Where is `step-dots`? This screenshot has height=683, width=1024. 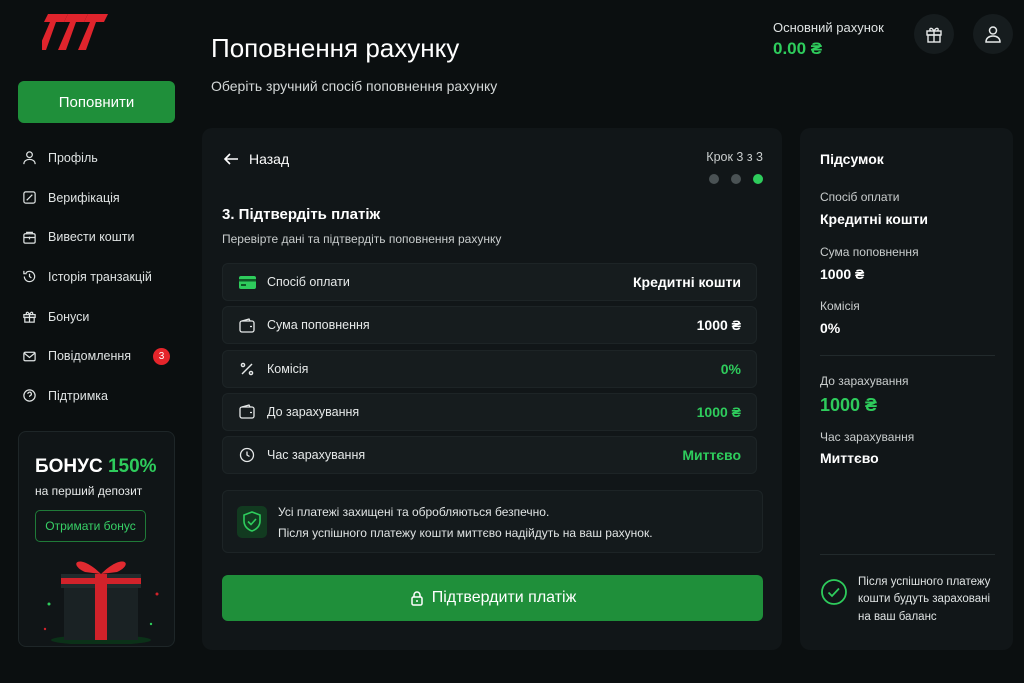
step-dots is located at coordinates (736, 179).